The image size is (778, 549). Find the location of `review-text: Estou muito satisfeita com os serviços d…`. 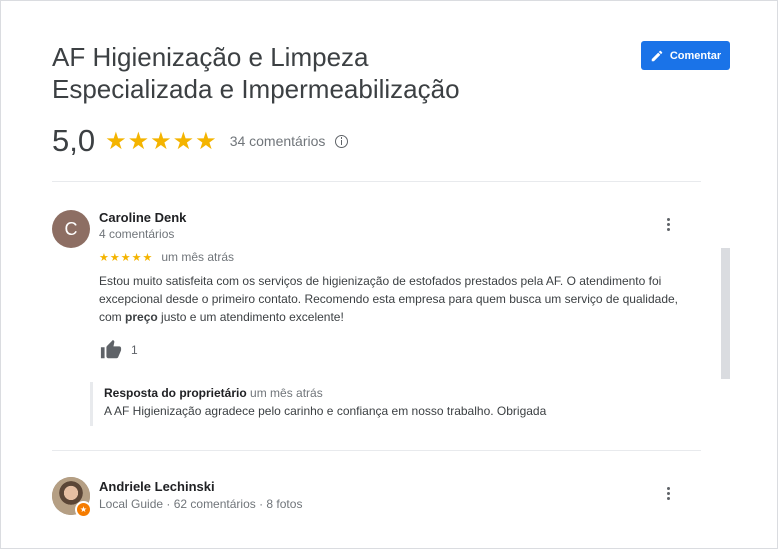

review-text: Estou muito satisfeita com os serviços d… is located at coordinates (399, 299).